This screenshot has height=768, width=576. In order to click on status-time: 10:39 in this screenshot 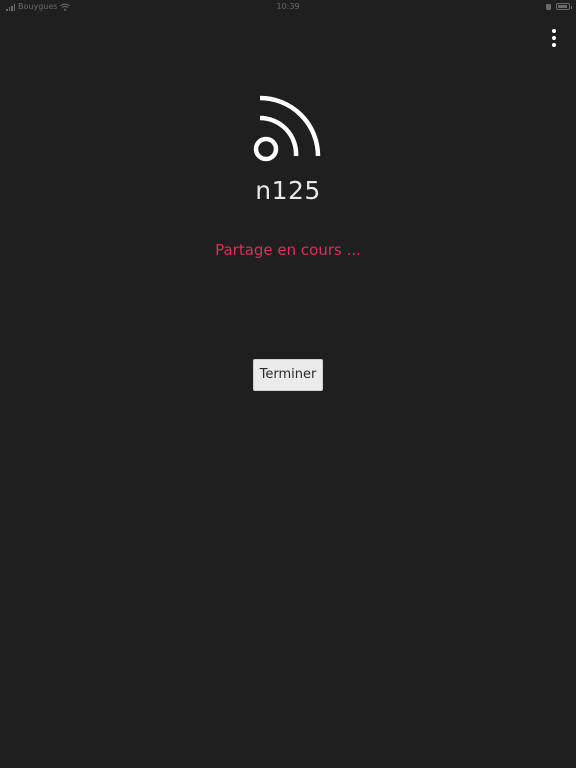, I will do `click(288, 6)`.